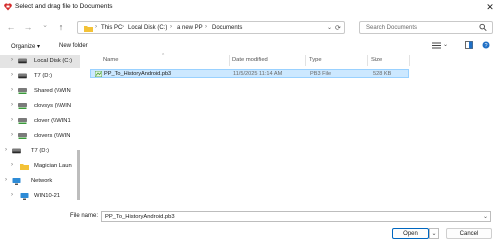 This screenshot has width=500, height=247. I want to click on column-header-type: Type, so click(315, 60).